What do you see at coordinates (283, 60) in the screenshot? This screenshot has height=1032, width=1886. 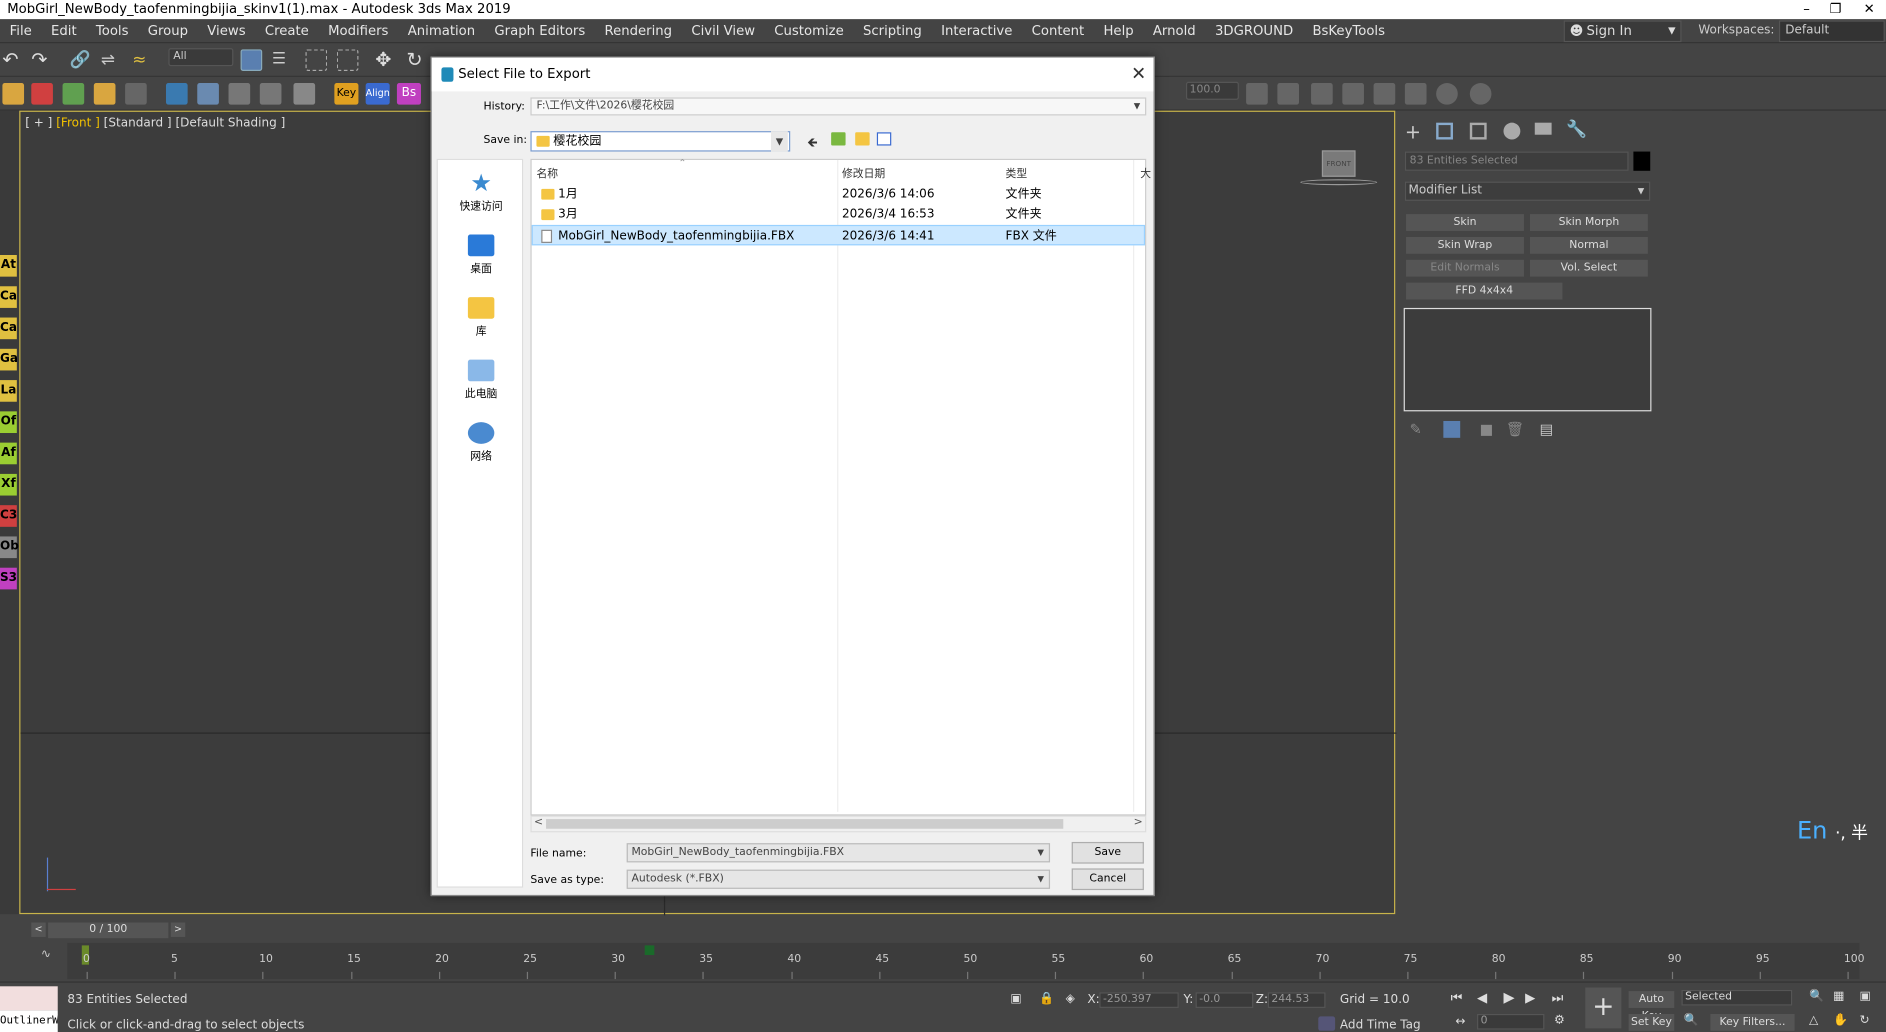 I see `select-by-name-icon: ☰` at bounding box center [283, 60].